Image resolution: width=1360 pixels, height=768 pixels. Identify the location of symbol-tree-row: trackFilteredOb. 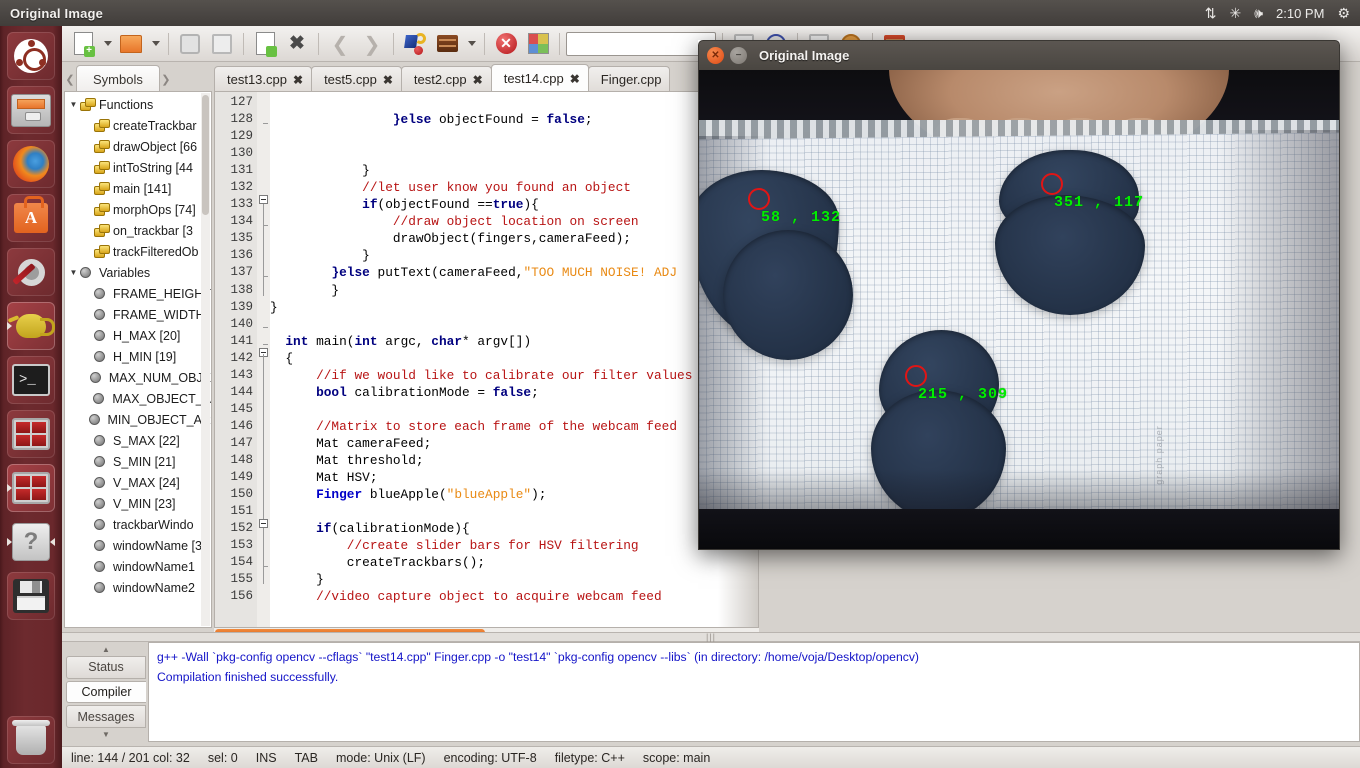
(138, 251).